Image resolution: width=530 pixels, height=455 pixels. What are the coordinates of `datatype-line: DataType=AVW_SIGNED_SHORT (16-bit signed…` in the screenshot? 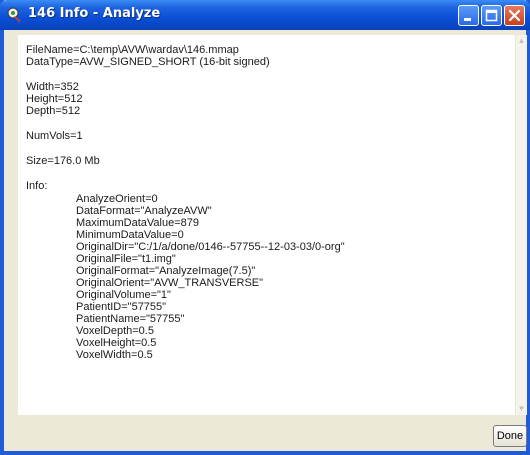 It's located at (148, 62).